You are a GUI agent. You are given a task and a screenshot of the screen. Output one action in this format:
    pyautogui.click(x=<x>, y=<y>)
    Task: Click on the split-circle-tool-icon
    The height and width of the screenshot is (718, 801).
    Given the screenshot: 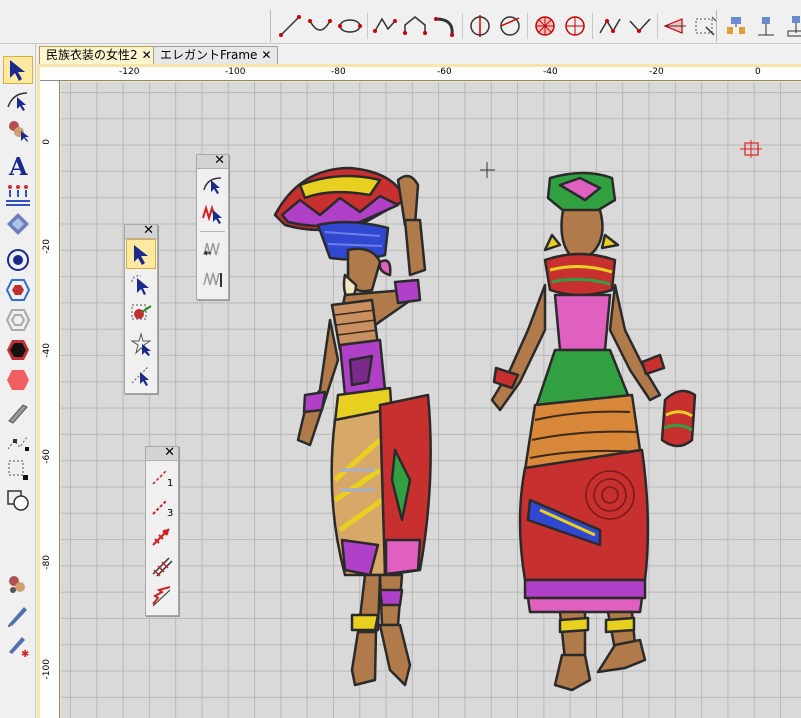 What is the action you would take?
    pyautogui.click(x=480, y=26)
    